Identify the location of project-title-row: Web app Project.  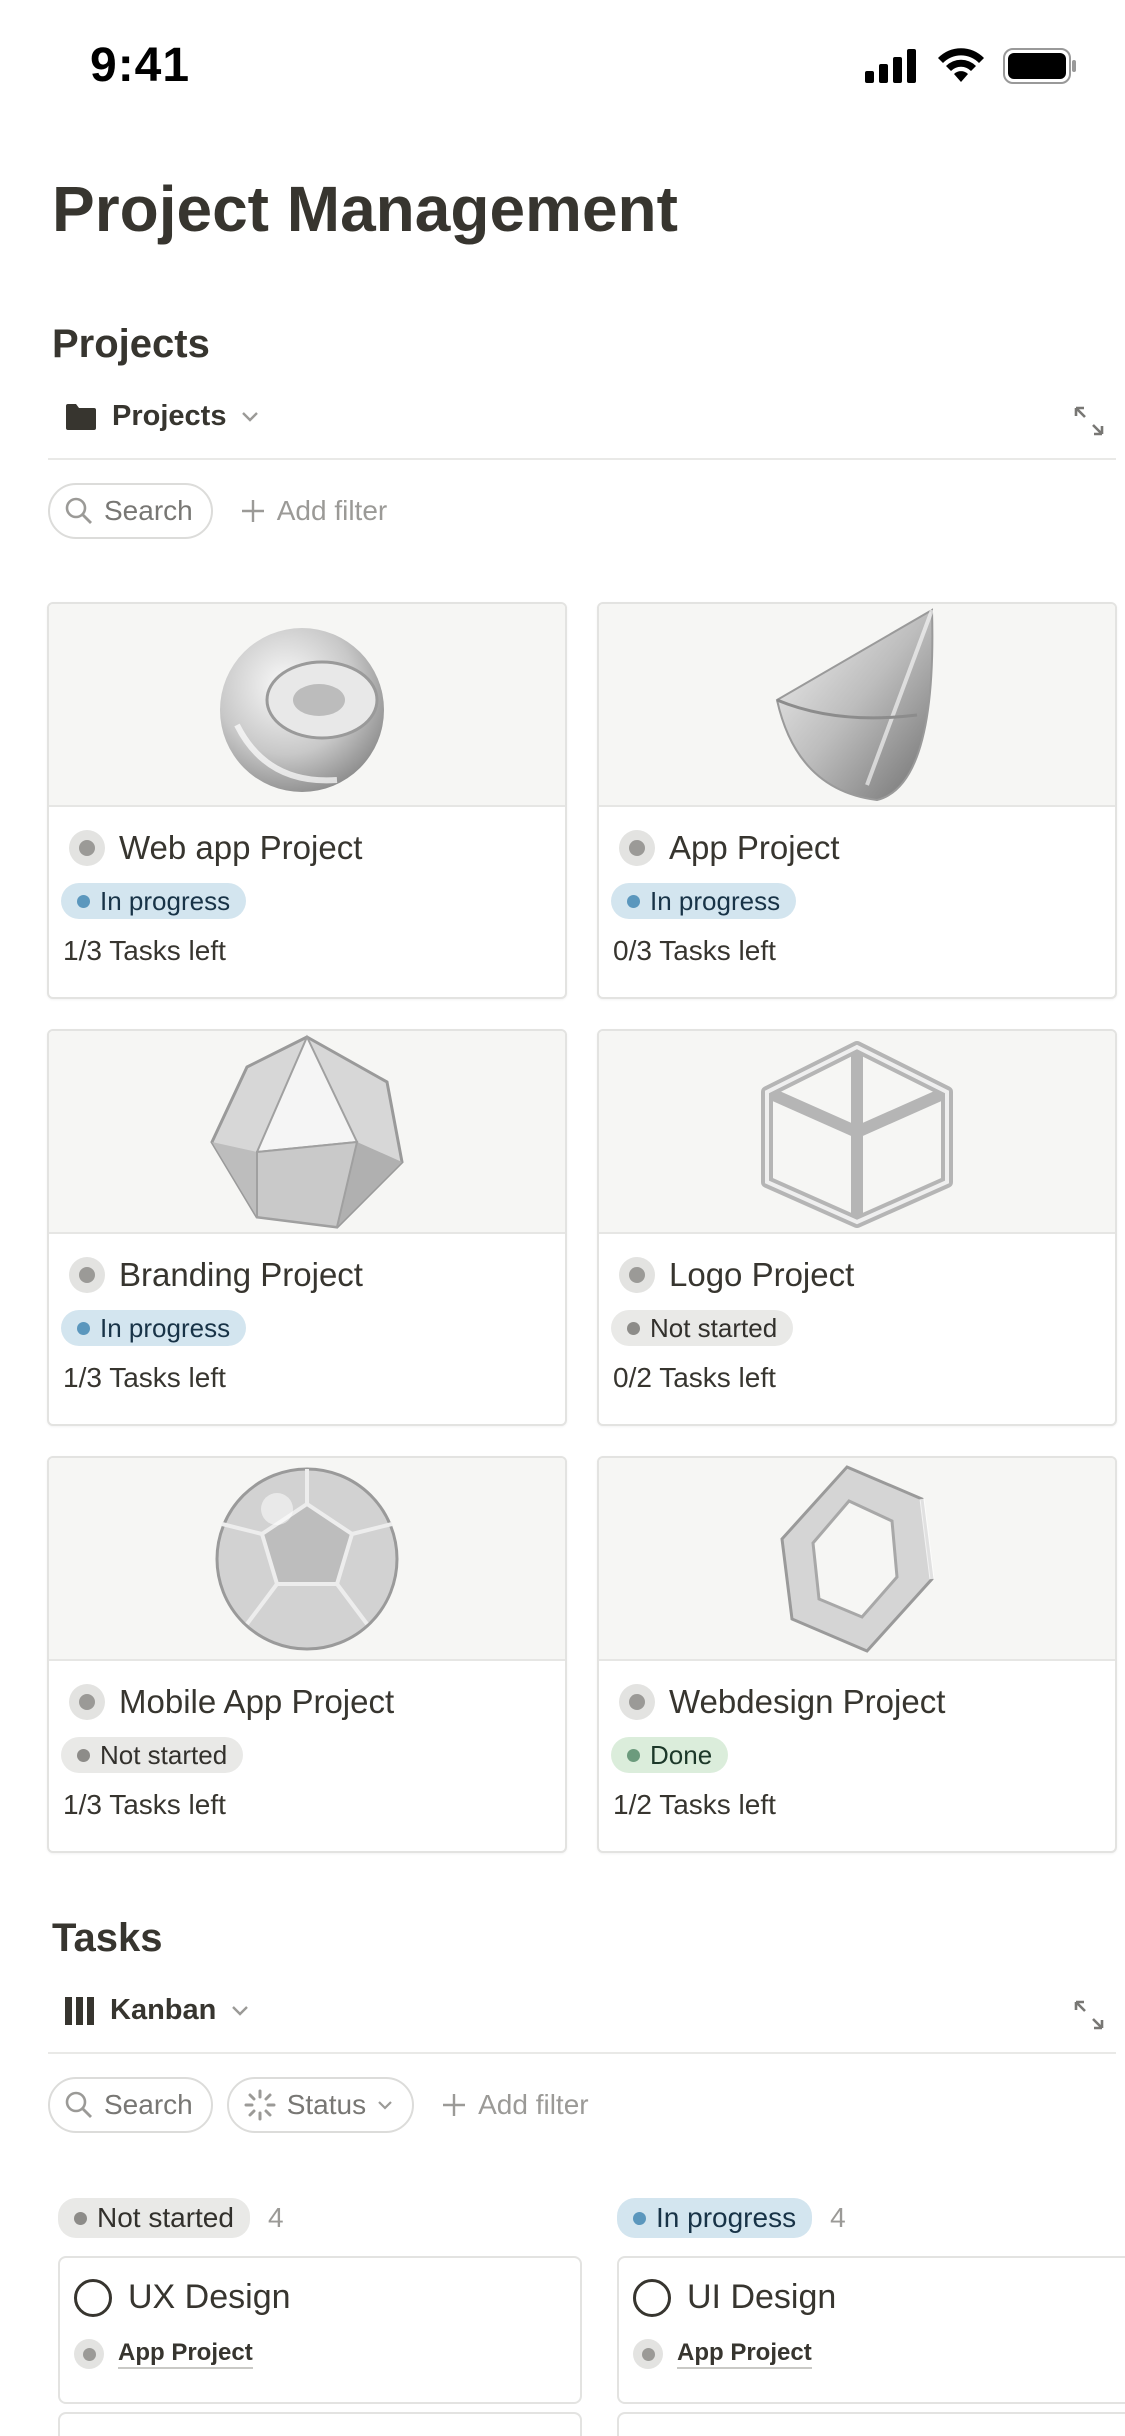
(307, 848).